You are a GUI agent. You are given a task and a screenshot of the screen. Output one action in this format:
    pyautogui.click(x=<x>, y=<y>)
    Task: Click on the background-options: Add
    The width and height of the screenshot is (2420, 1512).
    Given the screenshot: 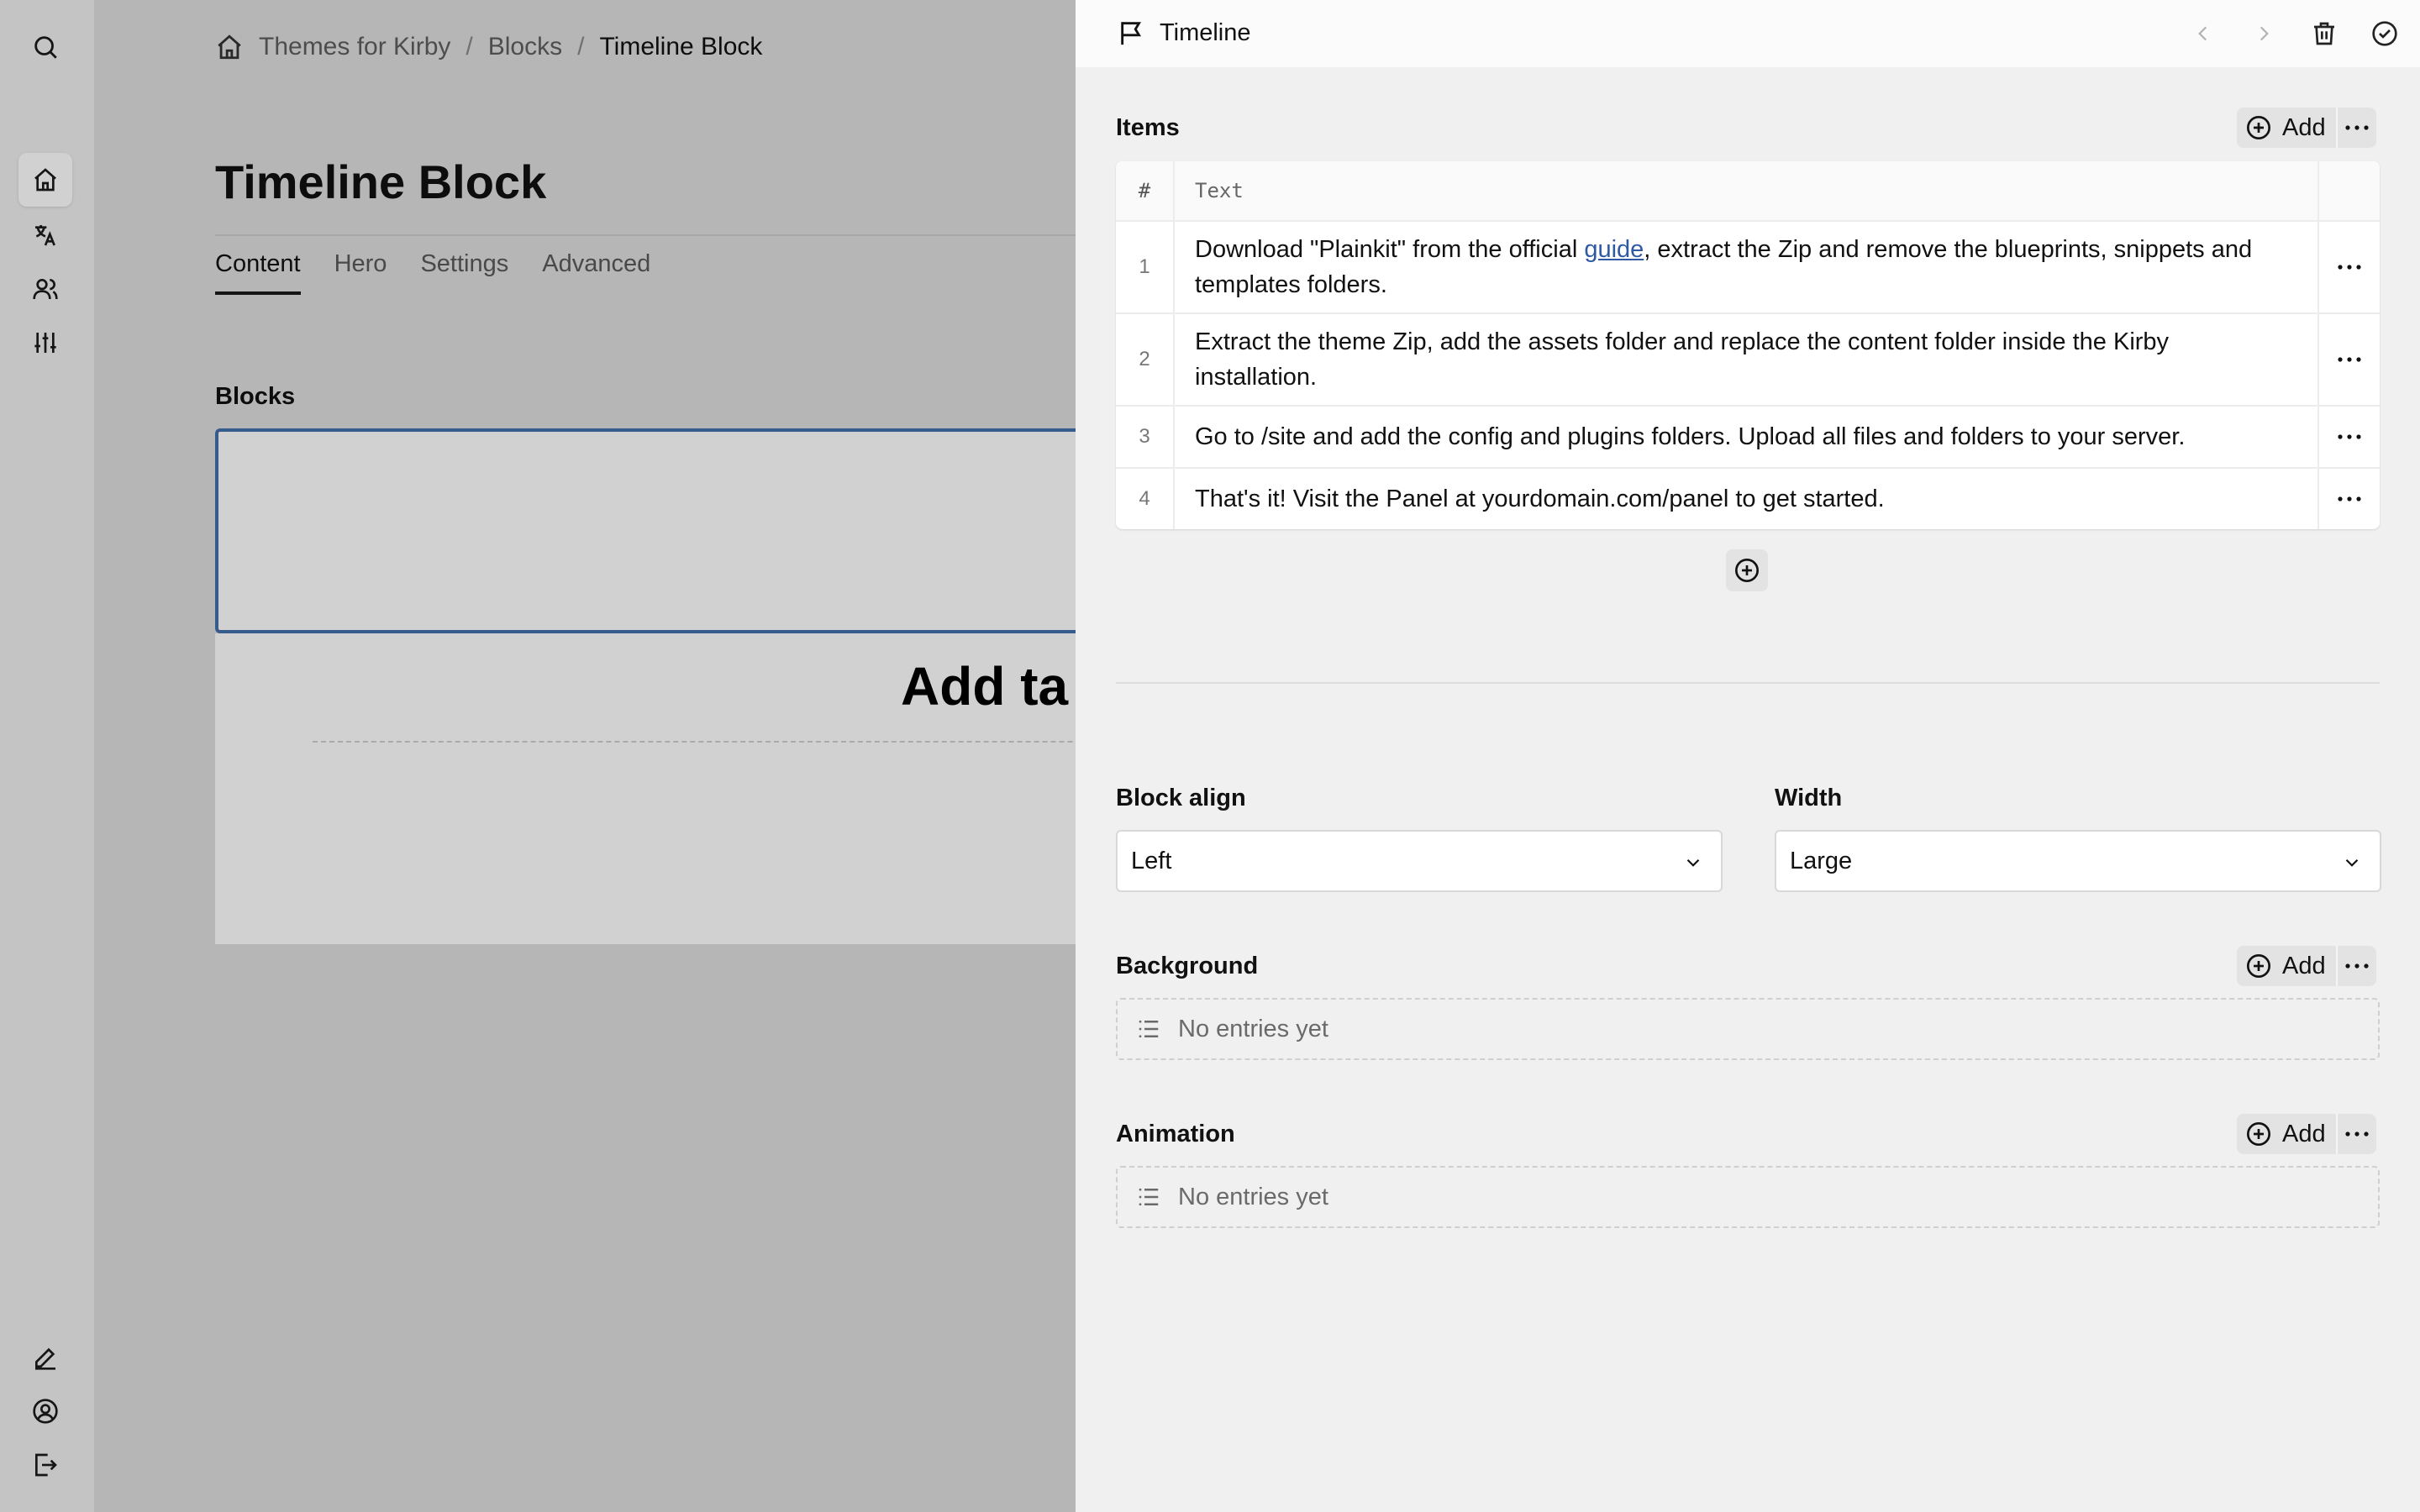 What is the action you would take?
    pyautogui.click(x=2306, y=966)
    